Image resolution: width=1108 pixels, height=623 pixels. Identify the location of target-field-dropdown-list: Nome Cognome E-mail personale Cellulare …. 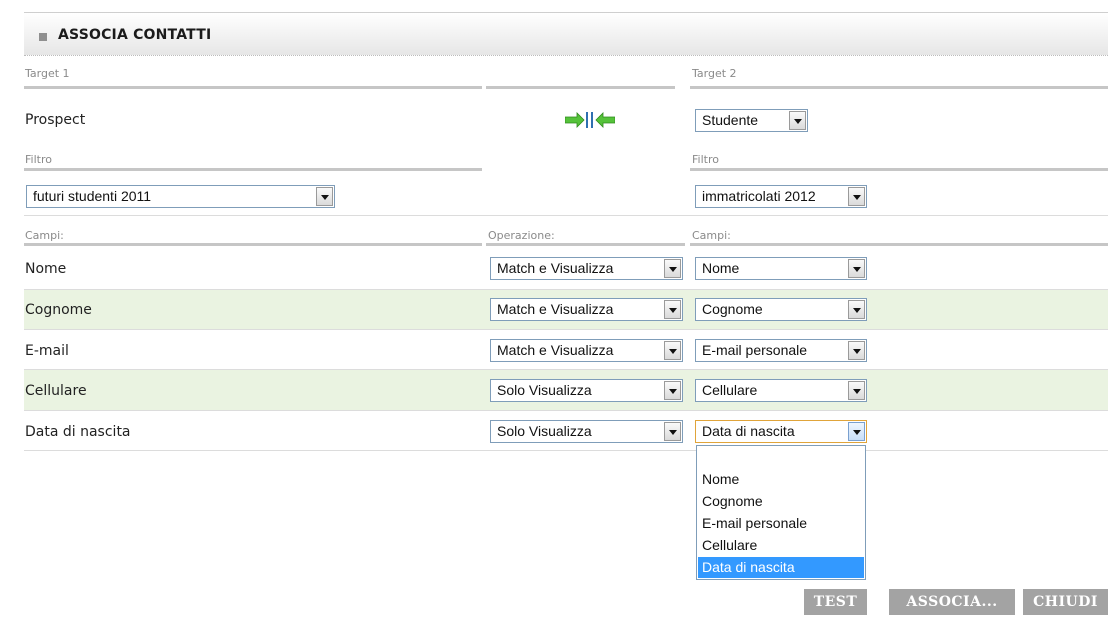
(781, 512).